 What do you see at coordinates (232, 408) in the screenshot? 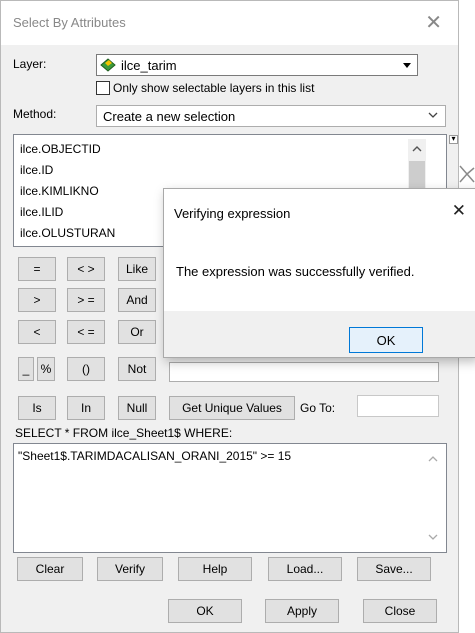
I see `get-unique-values-button: Get Unique Values` at bounding box center [232, 408].